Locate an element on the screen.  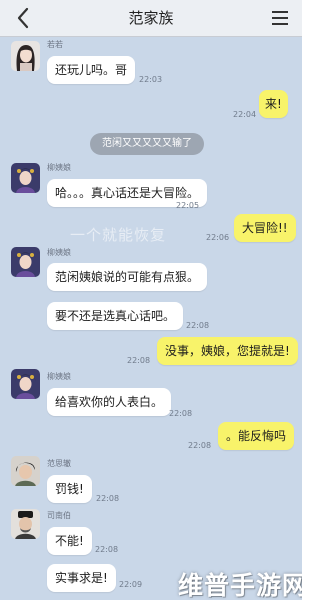
menu-icon is located at coordinates (280, 18).